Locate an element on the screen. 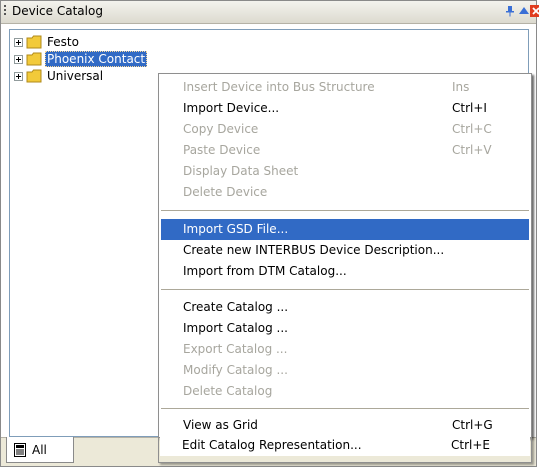 This screenshot has height=469, width=539. pin-icon is located at coordinates (510, 11).